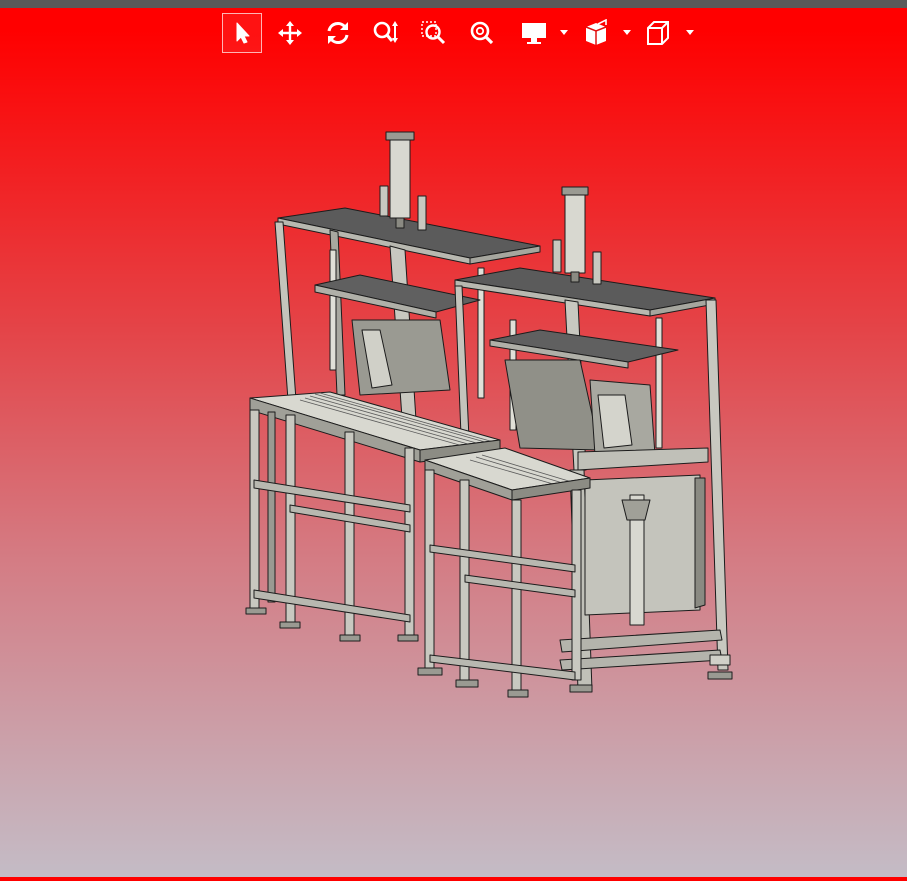  I want to click on zoom-fit-icon, so click(482, 33).